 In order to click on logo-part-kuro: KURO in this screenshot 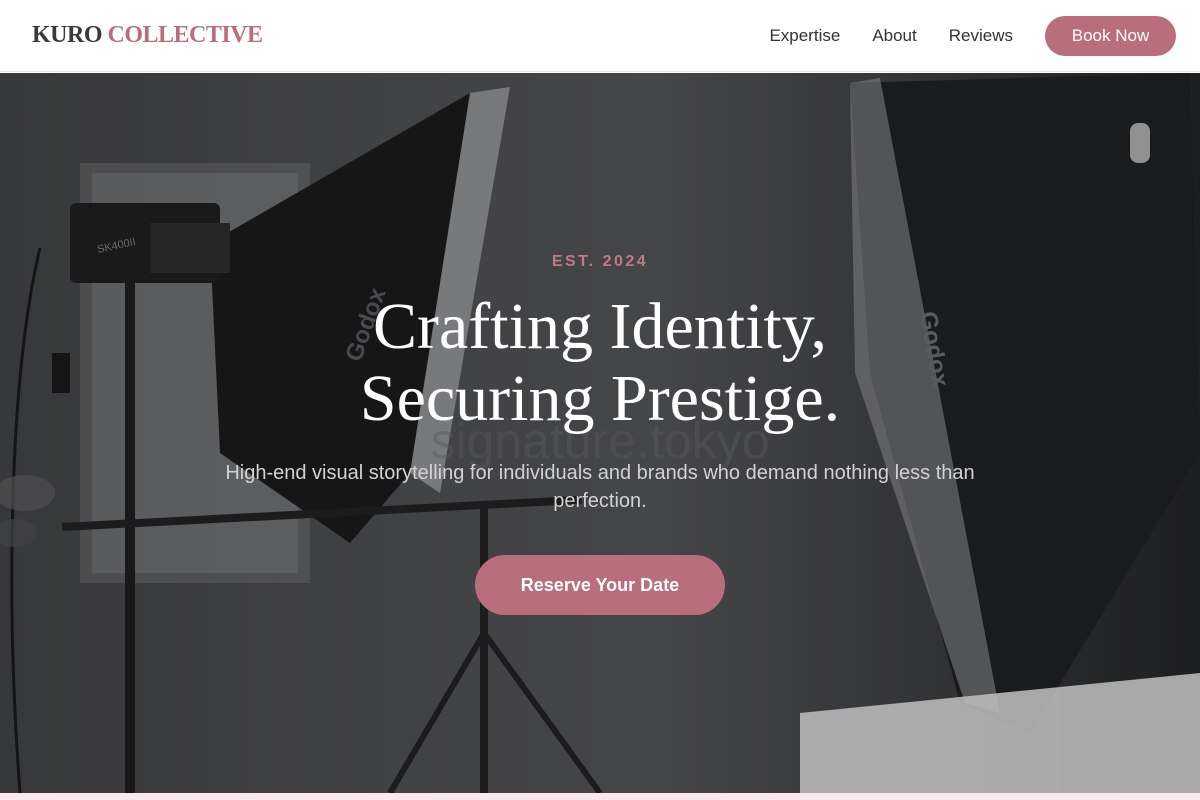, I will do `click(67, 35)`.